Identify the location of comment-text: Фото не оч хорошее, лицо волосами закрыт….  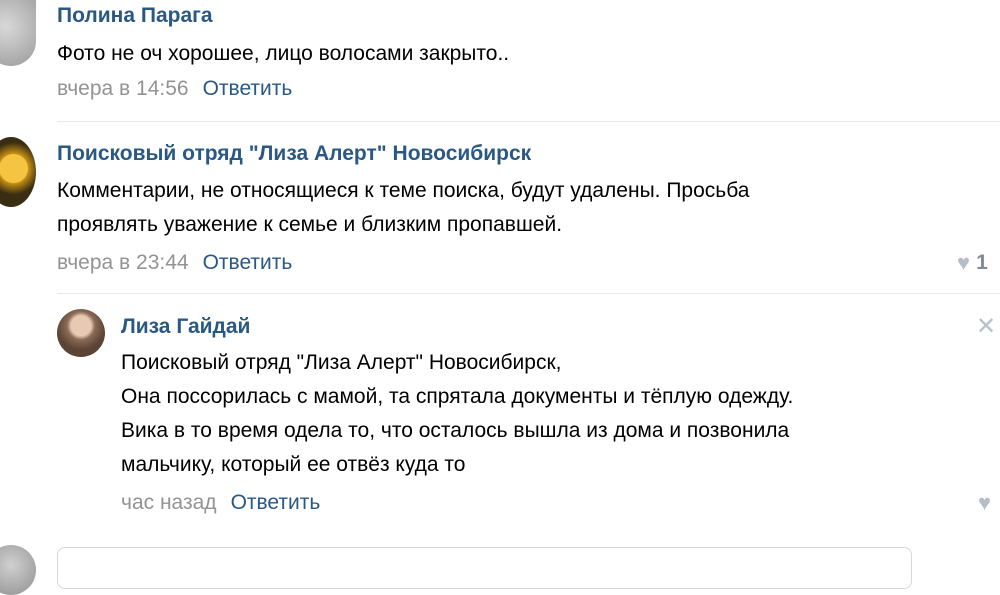
(283, 53).